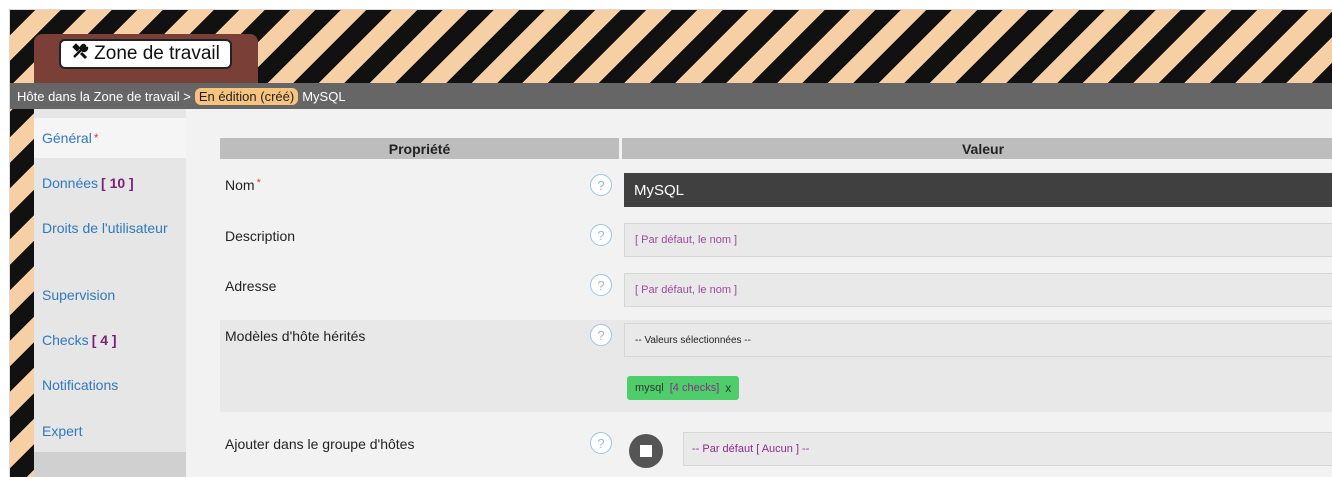  What do you see at coordinates (978, 190) in the screenshot?
I see `nom-input: MySQL` at bounding box center [978, 190].